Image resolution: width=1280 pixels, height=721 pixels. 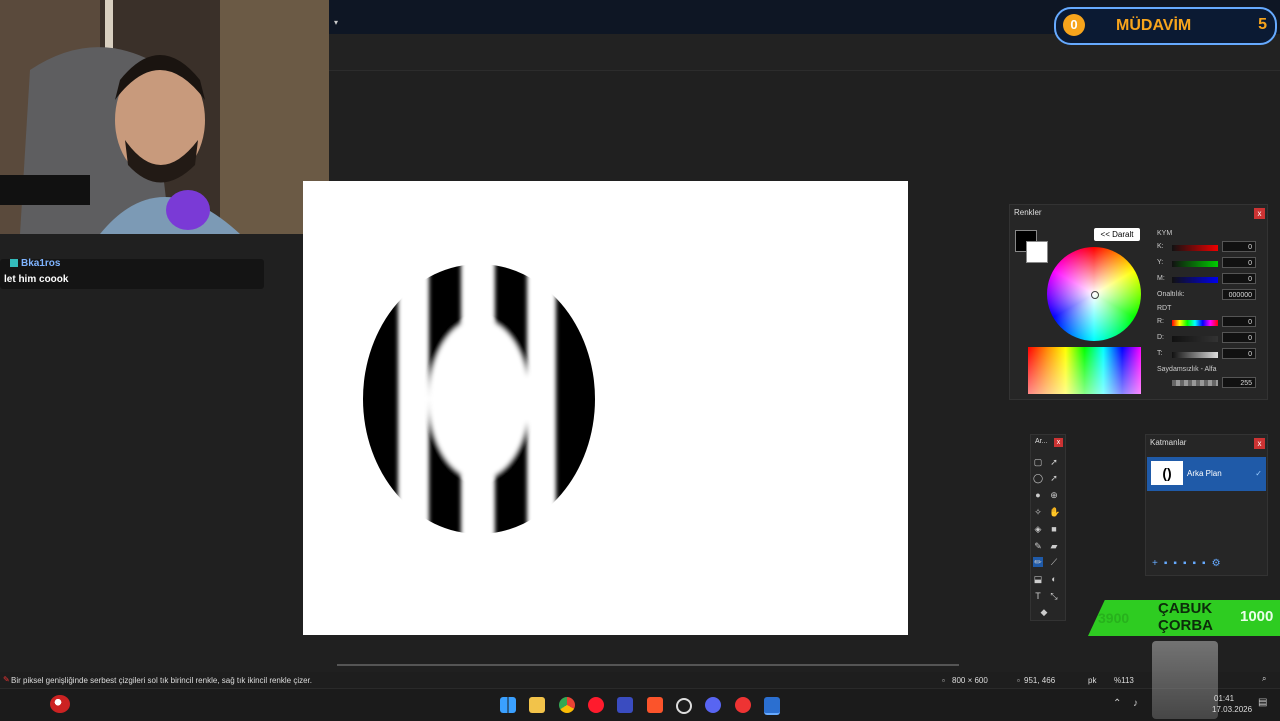 What do you see at coordinates (1028, 212) in the screenshot?
I see `colors-panel-title: Renkler` at bounding box center [1028, 212].